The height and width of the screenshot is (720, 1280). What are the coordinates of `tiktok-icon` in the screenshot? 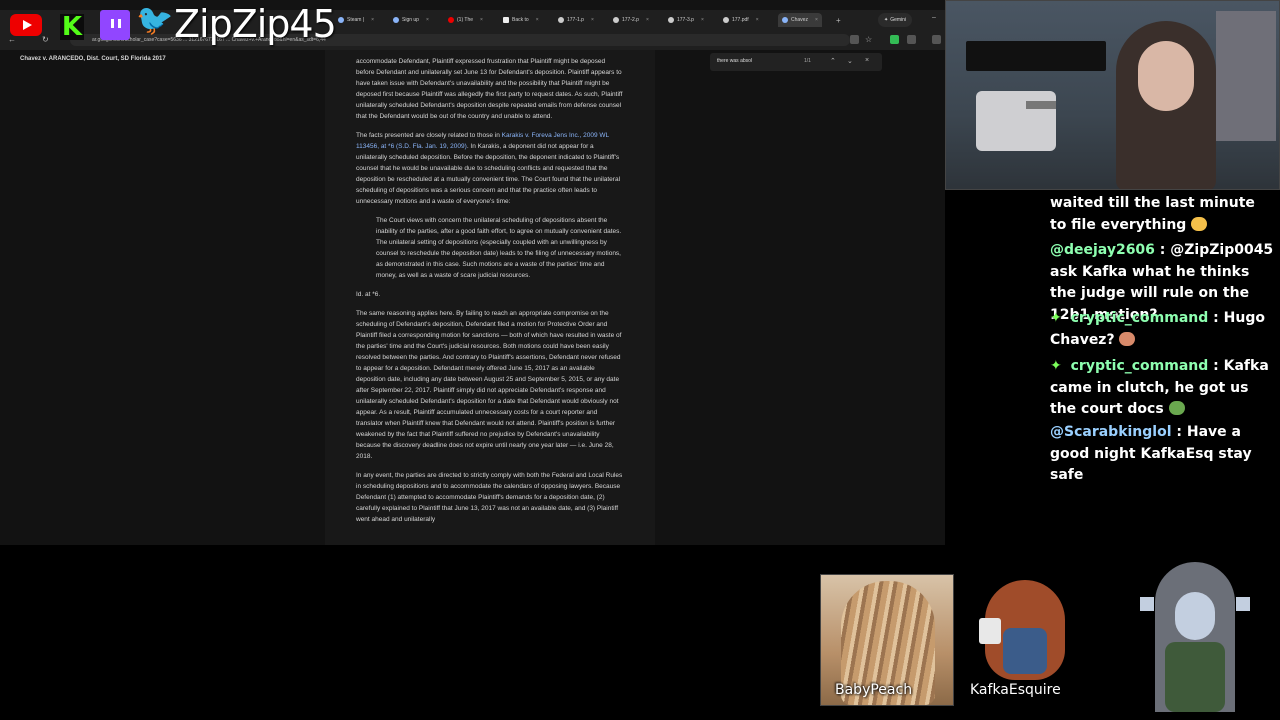 It's located at (396, 20).